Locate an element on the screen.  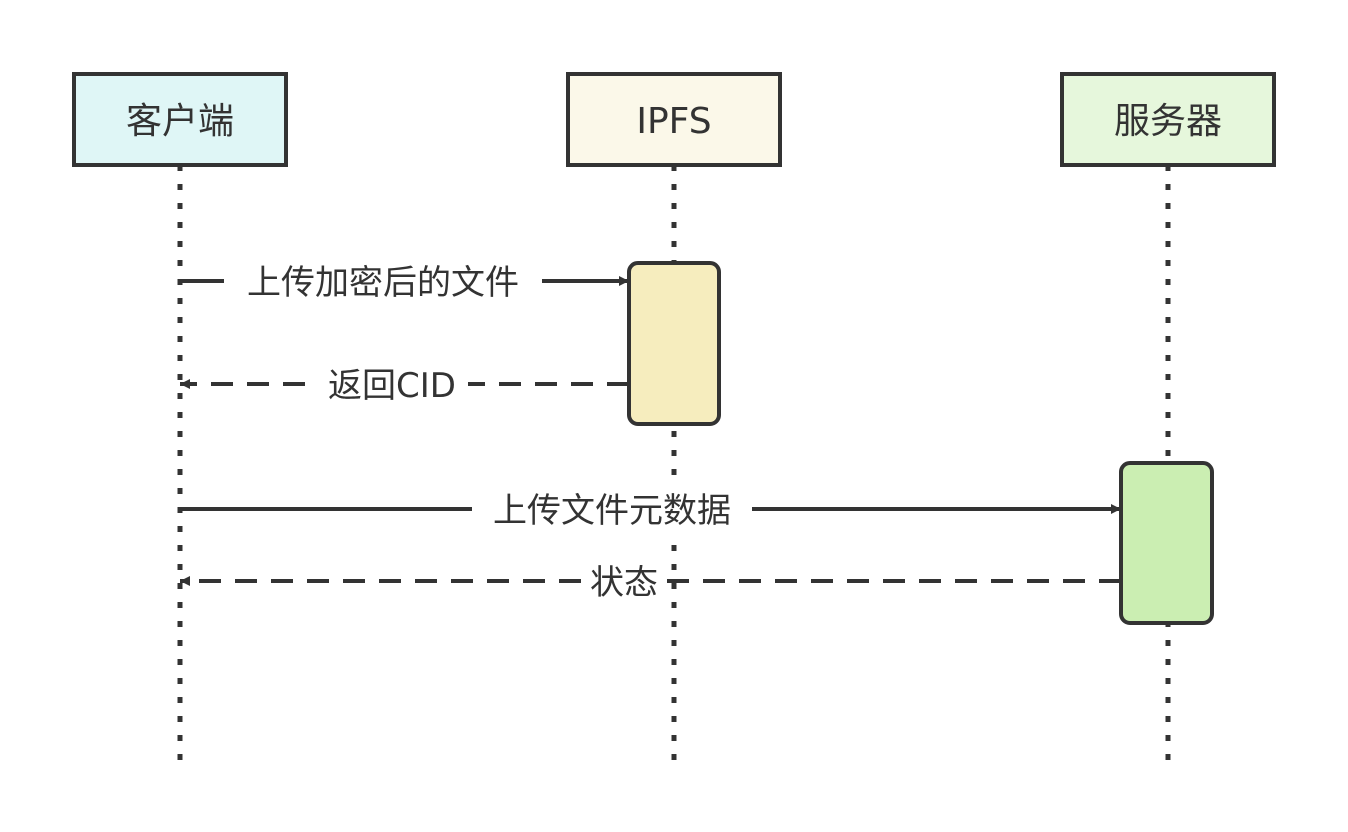
message-return-cid: 返回CID is located at coordinates (404, 384).